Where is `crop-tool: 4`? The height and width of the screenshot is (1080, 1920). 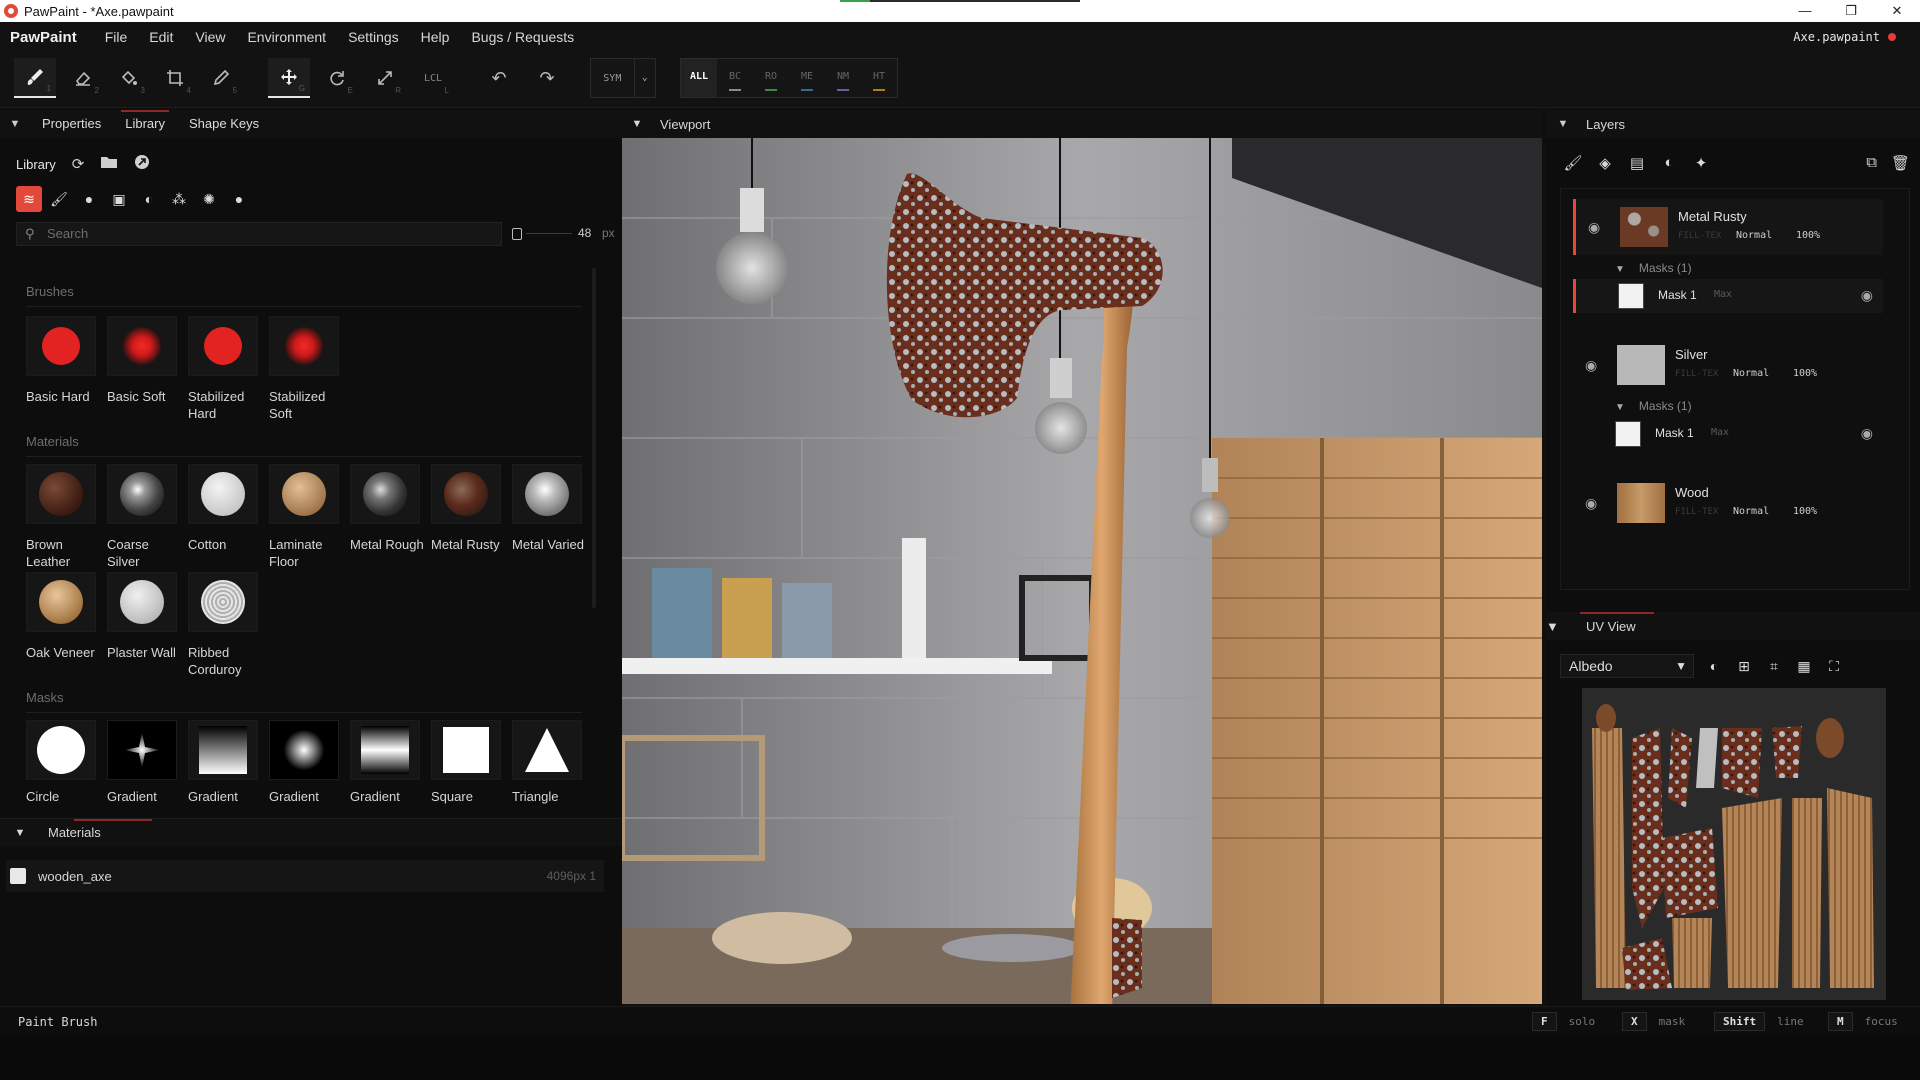
crop-tool: 4 is located at coordinates (175, 78).